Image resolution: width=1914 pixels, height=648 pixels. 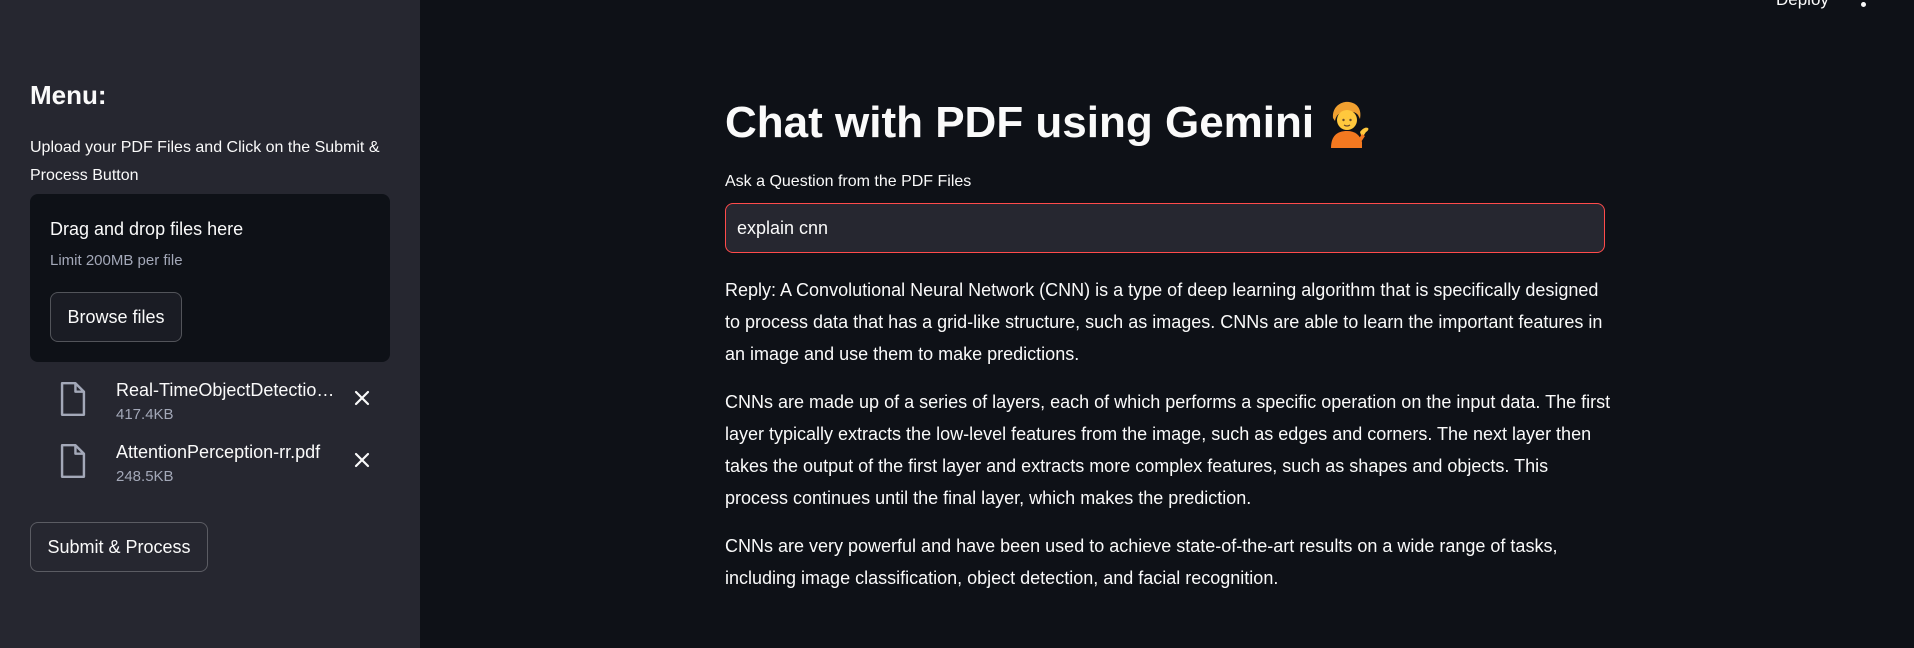 What do you see at coordinates (1165, 228) in the screenshot?
I see `question-input` at bounding box center [1165, 228].